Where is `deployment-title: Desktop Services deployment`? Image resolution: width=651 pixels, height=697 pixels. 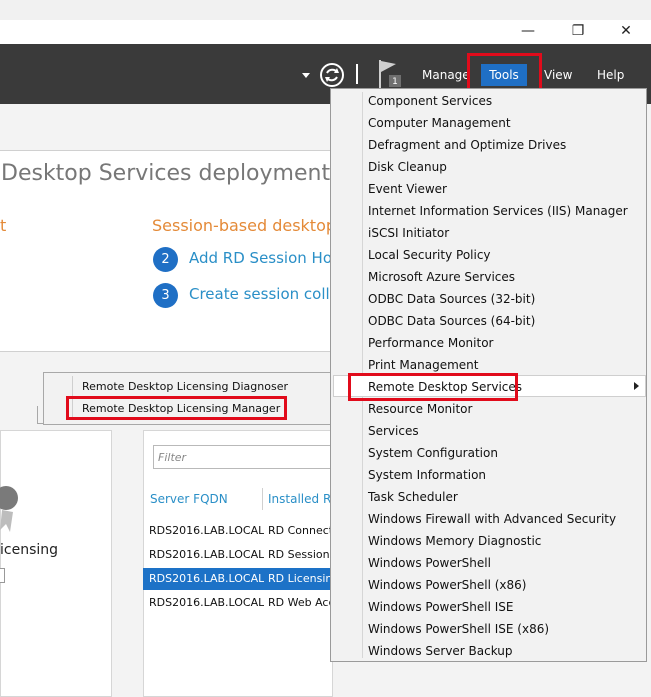 deployment-title: Desktop Services deployment is located at coordinates (166, 173).